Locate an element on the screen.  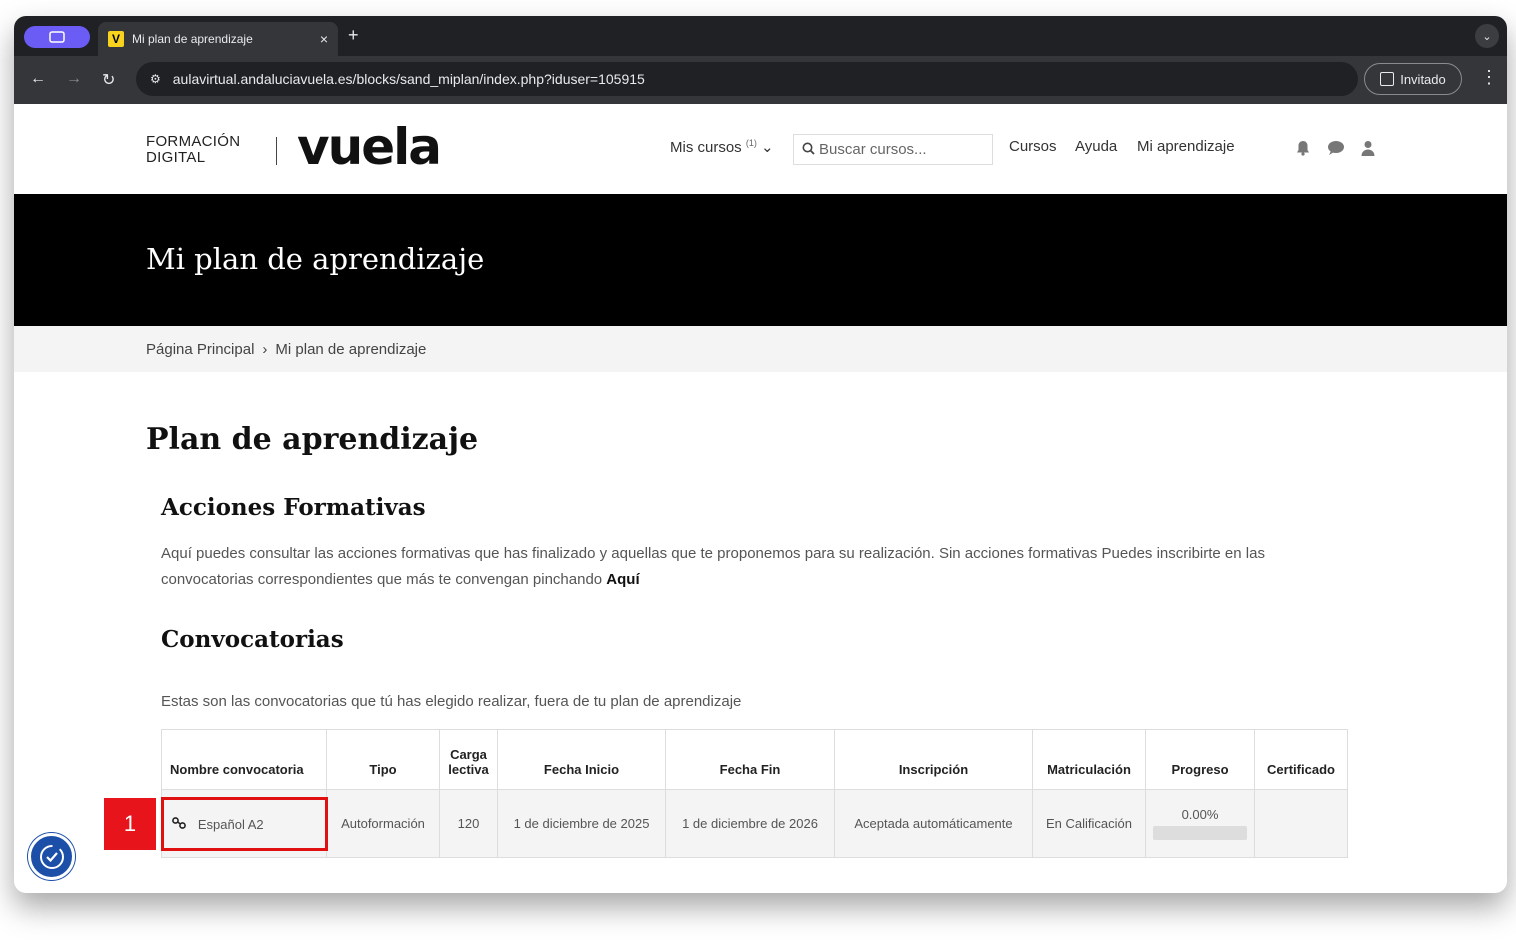
tab-search-menu-button: ⌄ is located at coordinates (1487, 36).